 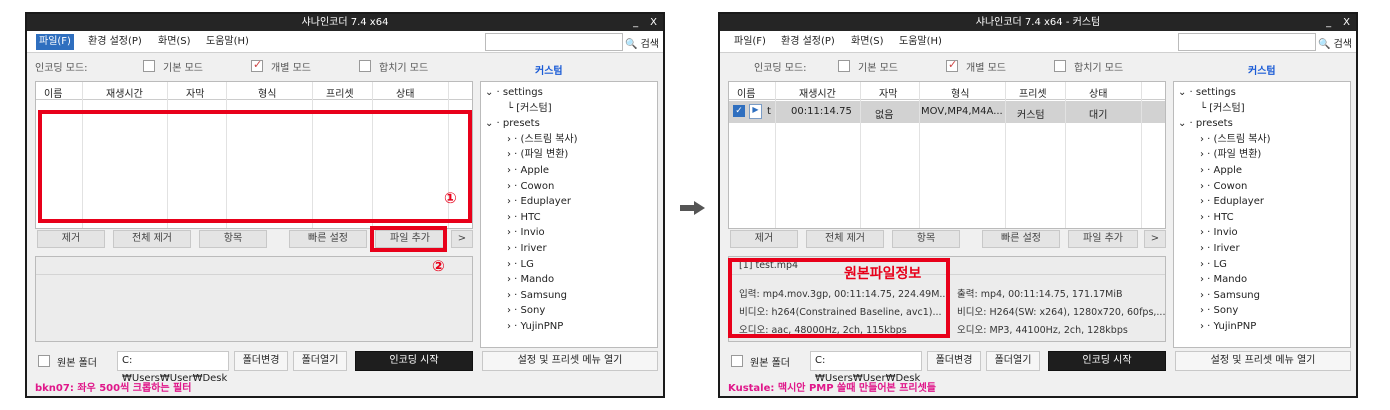 I want to click on preset-custom-title: 커스텀, so click(x=1262, y=71).